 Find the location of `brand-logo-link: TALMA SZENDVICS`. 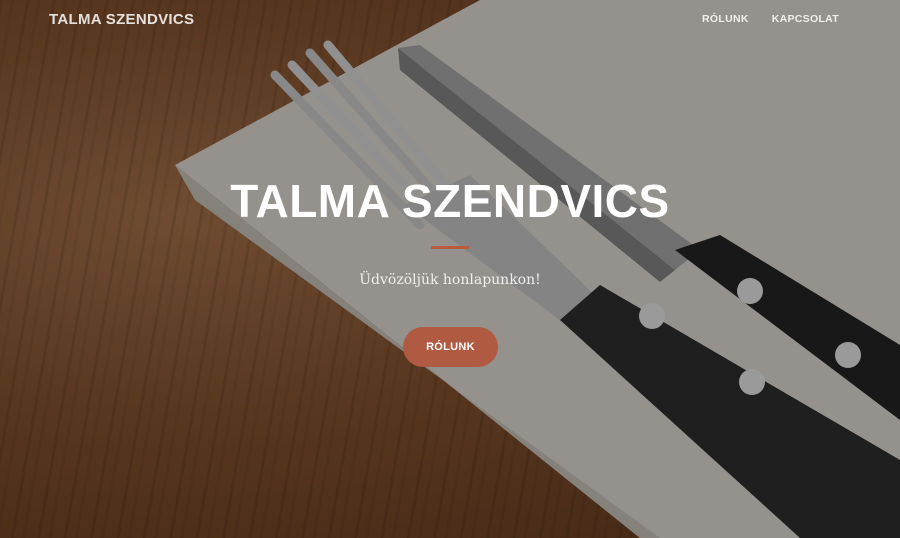

brand-logo-link: TALMA SZENDVICS is located at coordinates (121, 19).